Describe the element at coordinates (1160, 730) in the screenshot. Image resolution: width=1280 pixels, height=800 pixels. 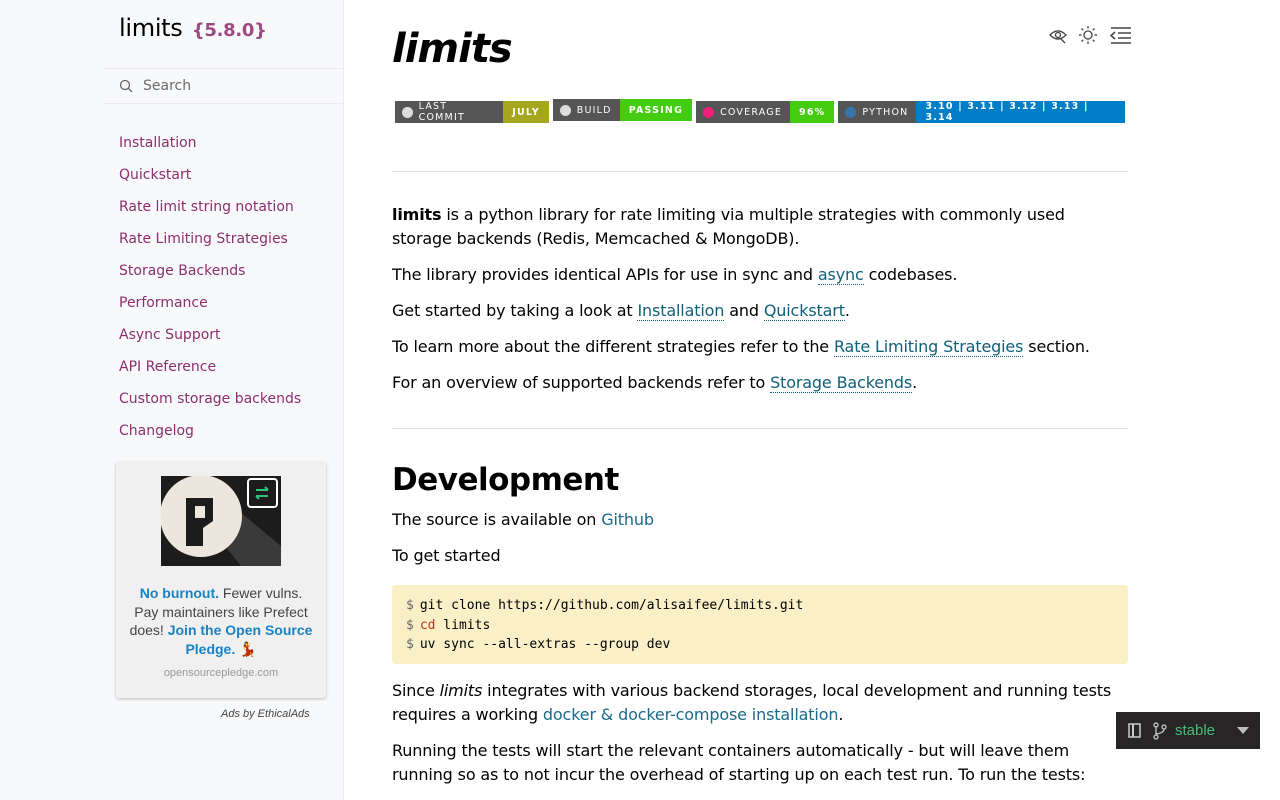
I see `branch-icon` at that location.